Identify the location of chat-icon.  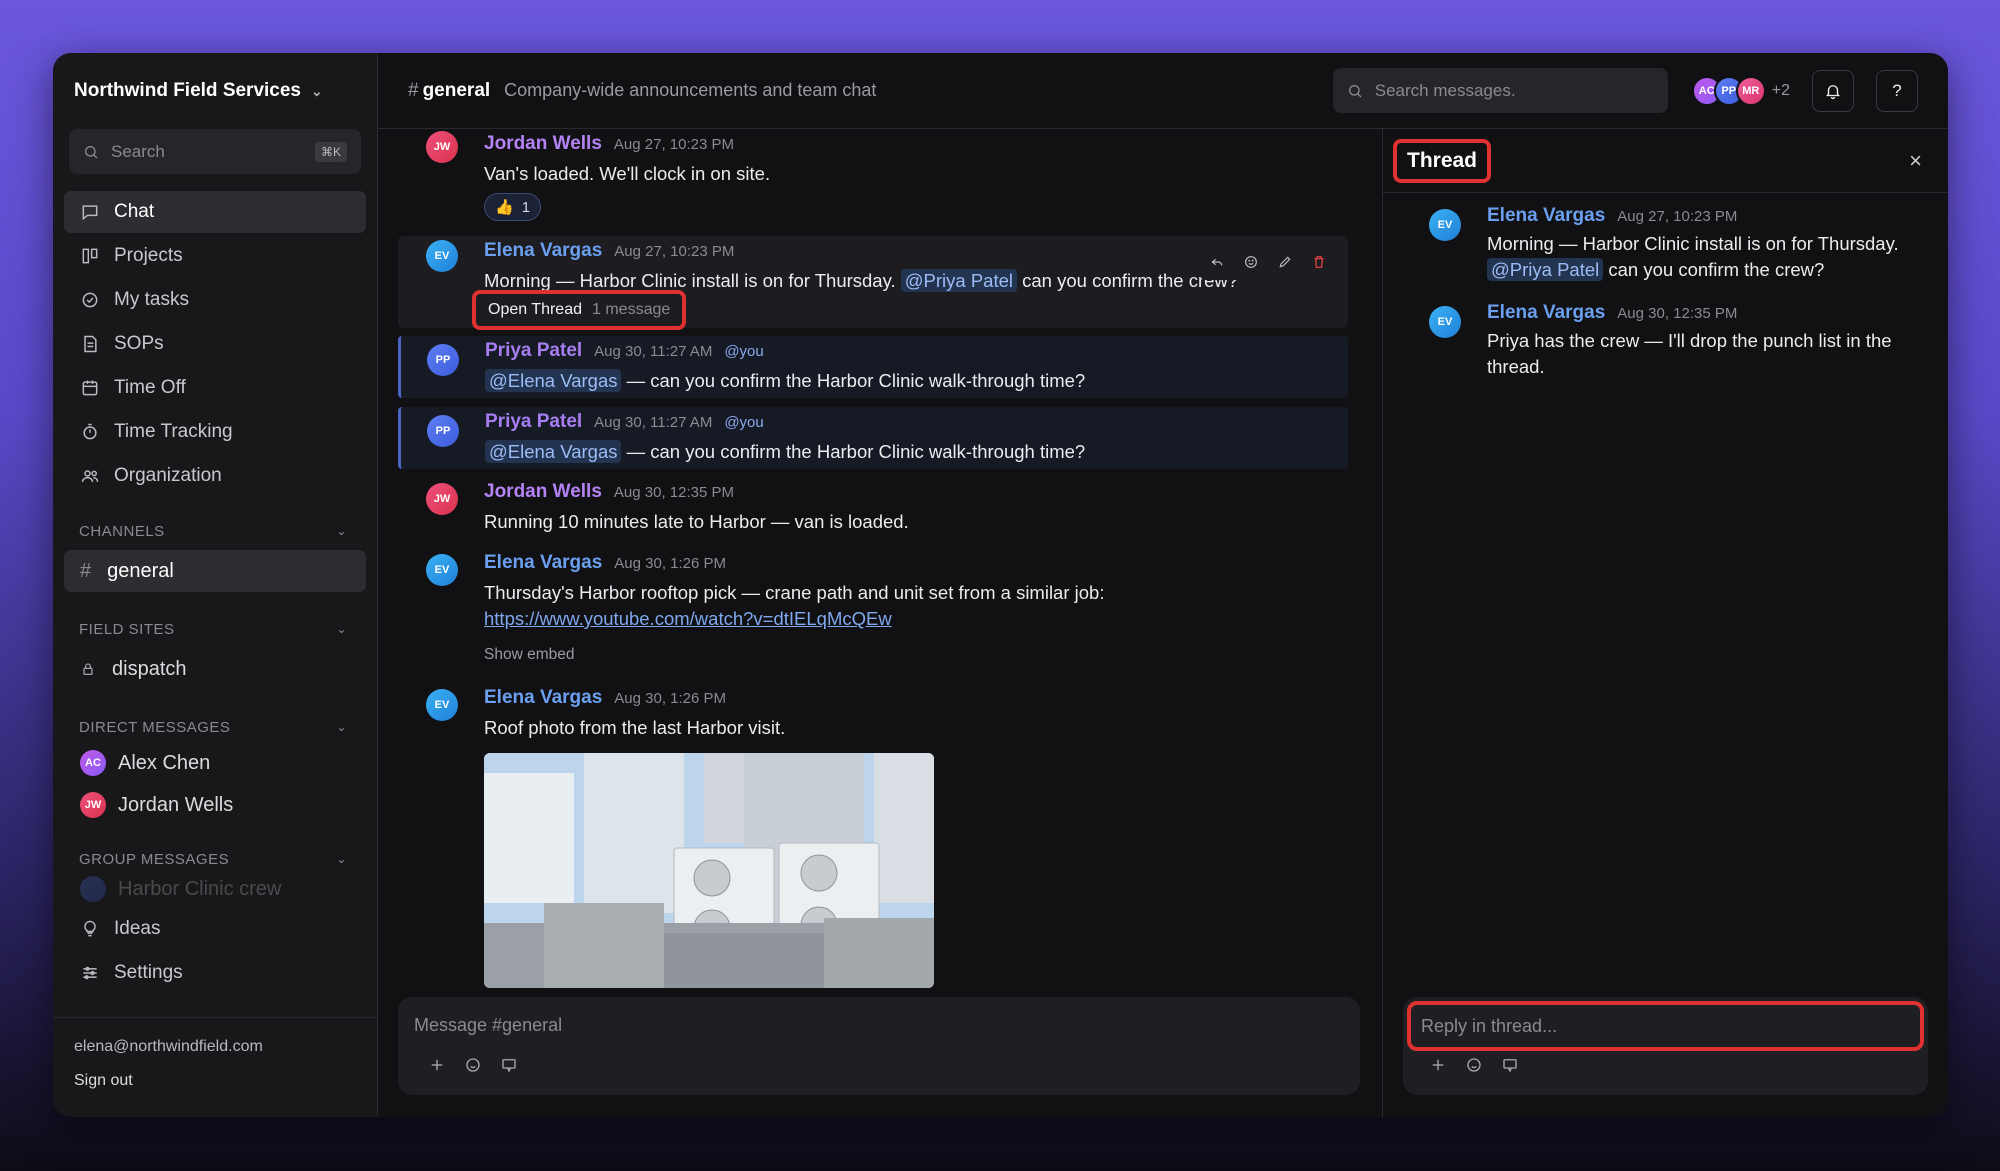
(90, 213).